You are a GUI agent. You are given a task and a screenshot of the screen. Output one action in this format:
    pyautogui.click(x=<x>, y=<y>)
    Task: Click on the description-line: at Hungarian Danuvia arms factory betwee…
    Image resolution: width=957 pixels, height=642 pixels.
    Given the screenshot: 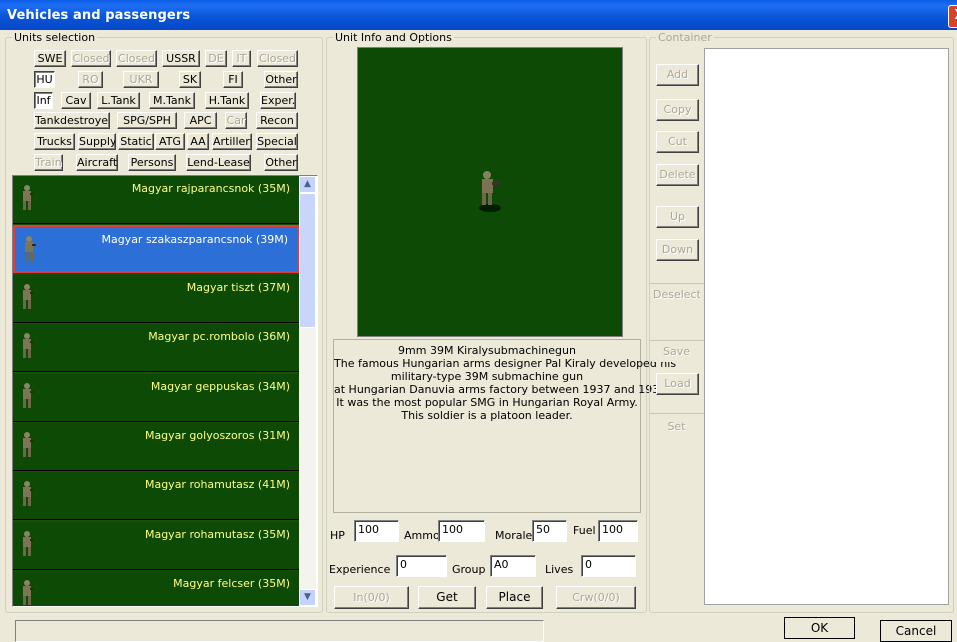 What is the action you would take?
    pyautogui.click(x=502, y=389)
    